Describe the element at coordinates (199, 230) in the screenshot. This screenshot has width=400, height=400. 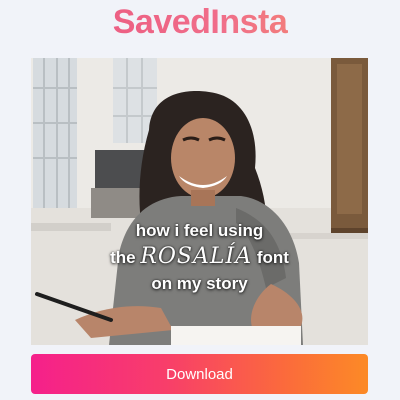
I see `caption-line-1: how i feel using` at that location.